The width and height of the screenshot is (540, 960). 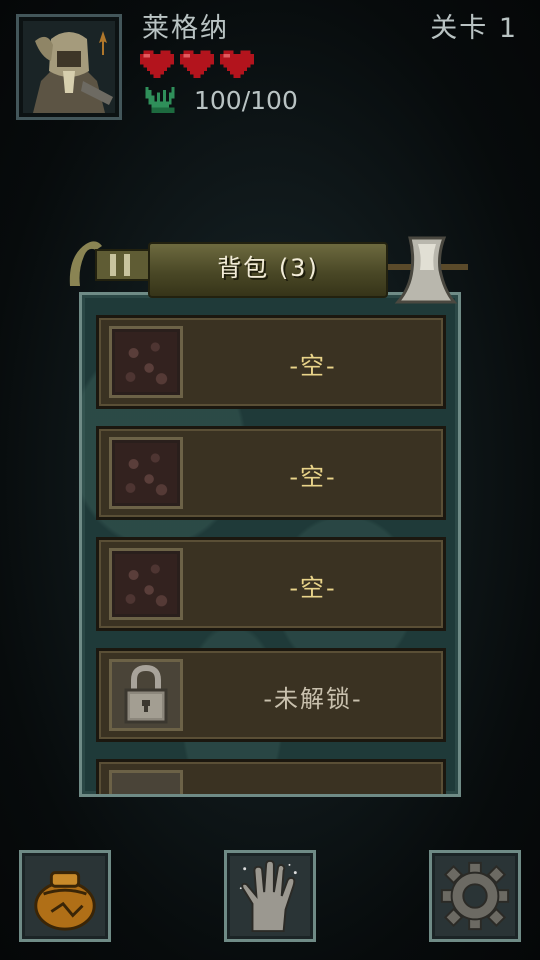 I want to click on leaf-icon, so click(x=160, y=100).